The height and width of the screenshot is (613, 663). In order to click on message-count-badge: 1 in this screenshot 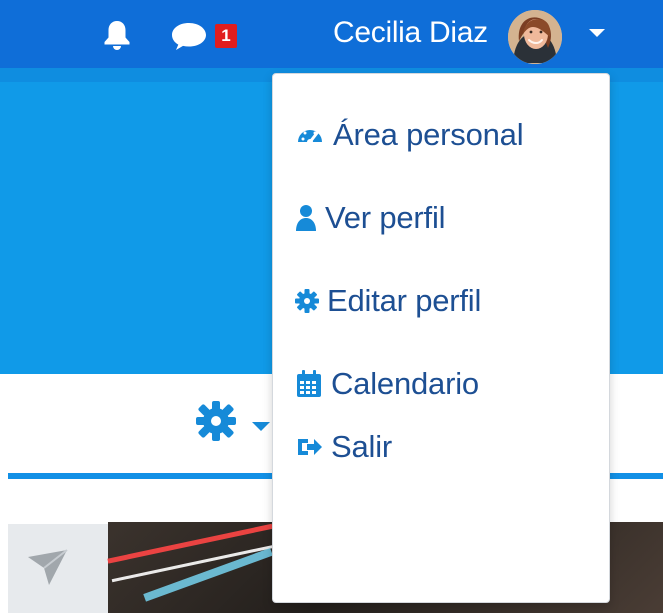, I will do `click(226, 36)`.